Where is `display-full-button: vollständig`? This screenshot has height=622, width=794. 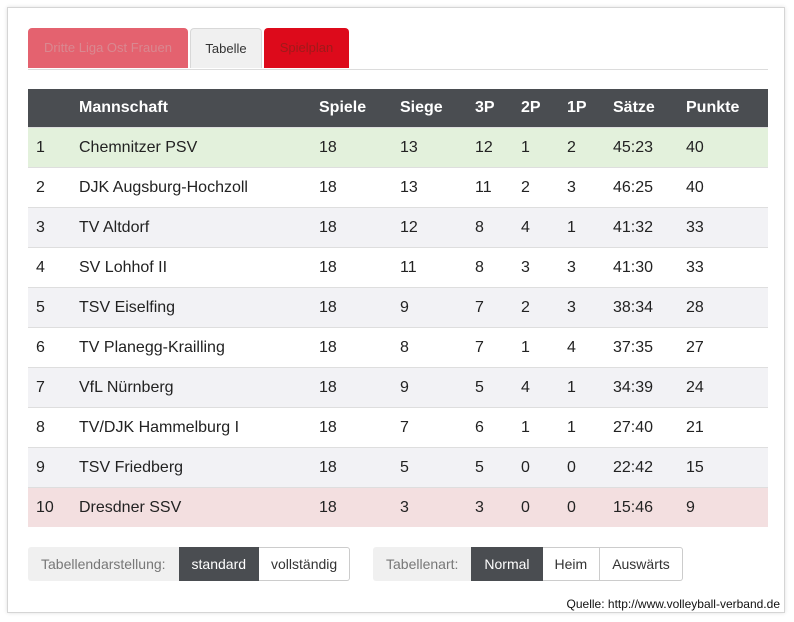 display-full-button: vollständig is located at coordinates (305, 564).